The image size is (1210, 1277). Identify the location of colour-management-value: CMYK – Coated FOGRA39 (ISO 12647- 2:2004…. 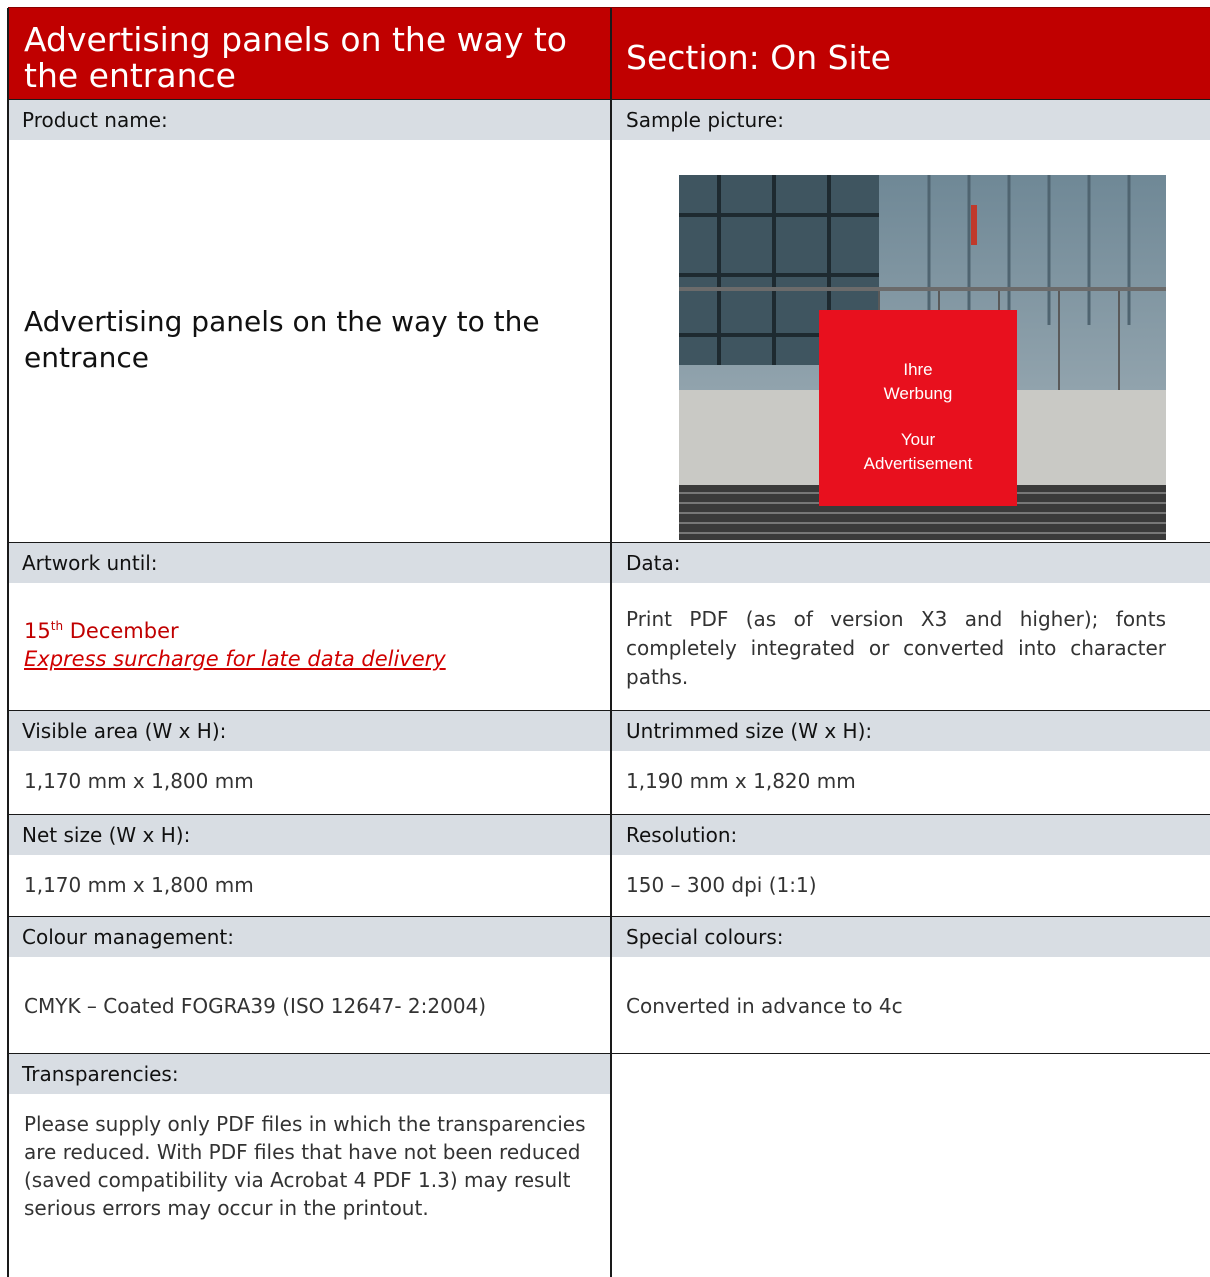
(255, 1006).